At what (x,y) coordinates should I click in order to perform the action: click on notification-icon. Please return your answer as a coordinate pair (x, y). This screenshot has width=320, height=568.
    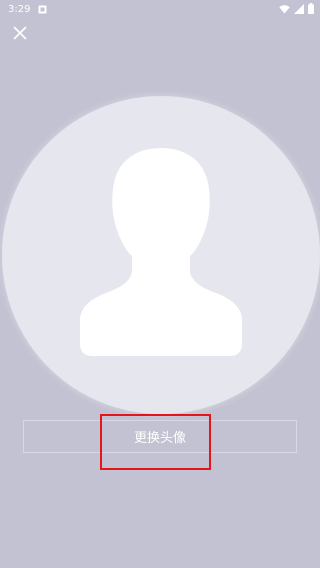
    Looking at the image, I should click on (42, 9).